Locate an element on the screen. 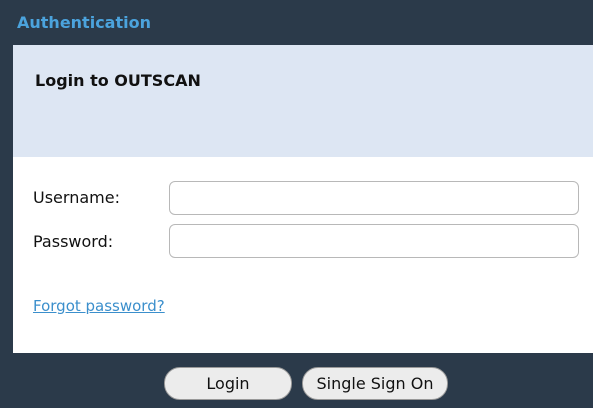 The height and width of the screenshot is (408, 593). username-label: Username: is located at coordinates (76, 197).